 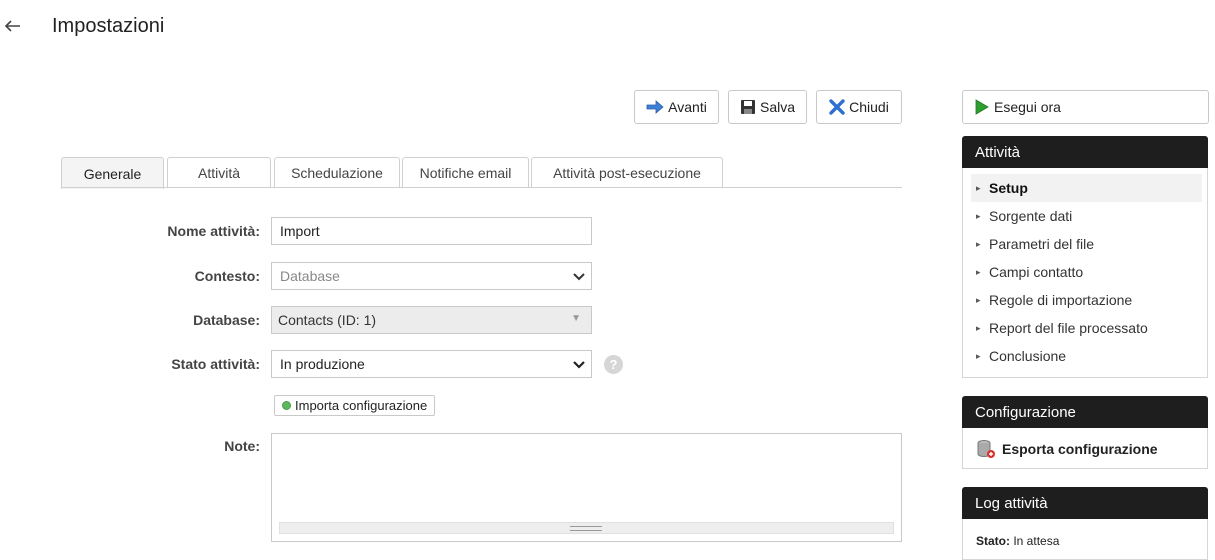 I want to click on page-title: Impostazioni, so click(x=108, y=26).